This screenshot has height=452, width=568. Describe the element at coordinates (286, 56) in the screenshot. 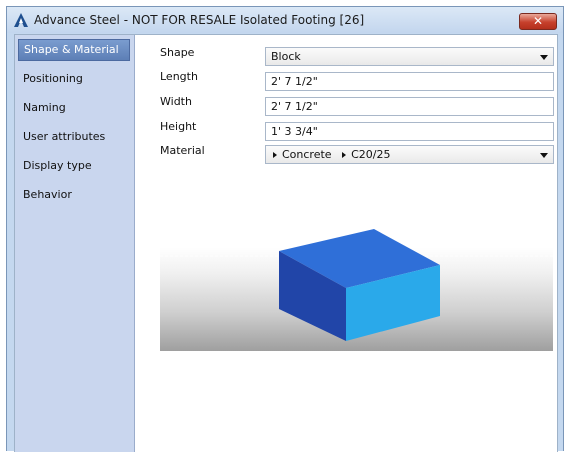

I see `shape-value: Block` at that location.